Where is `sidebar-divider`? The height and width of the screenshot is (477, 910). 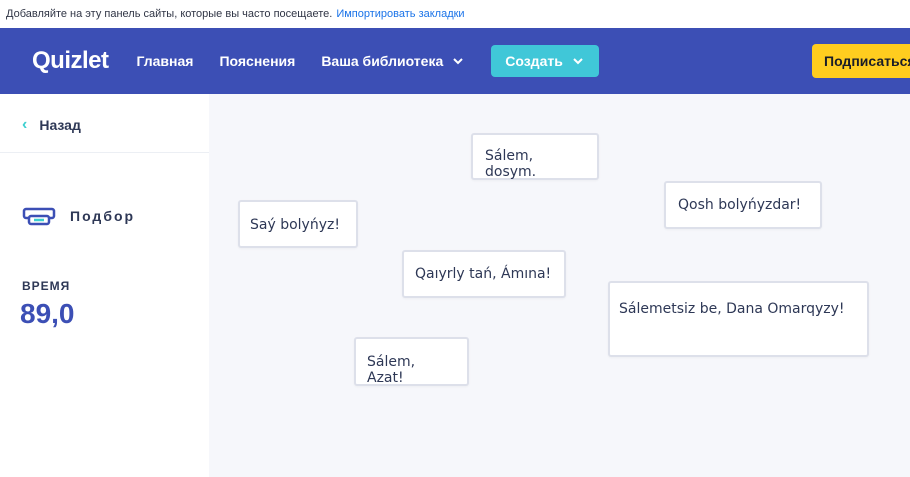
sidebar-divider is located at coordinates (104, 152).